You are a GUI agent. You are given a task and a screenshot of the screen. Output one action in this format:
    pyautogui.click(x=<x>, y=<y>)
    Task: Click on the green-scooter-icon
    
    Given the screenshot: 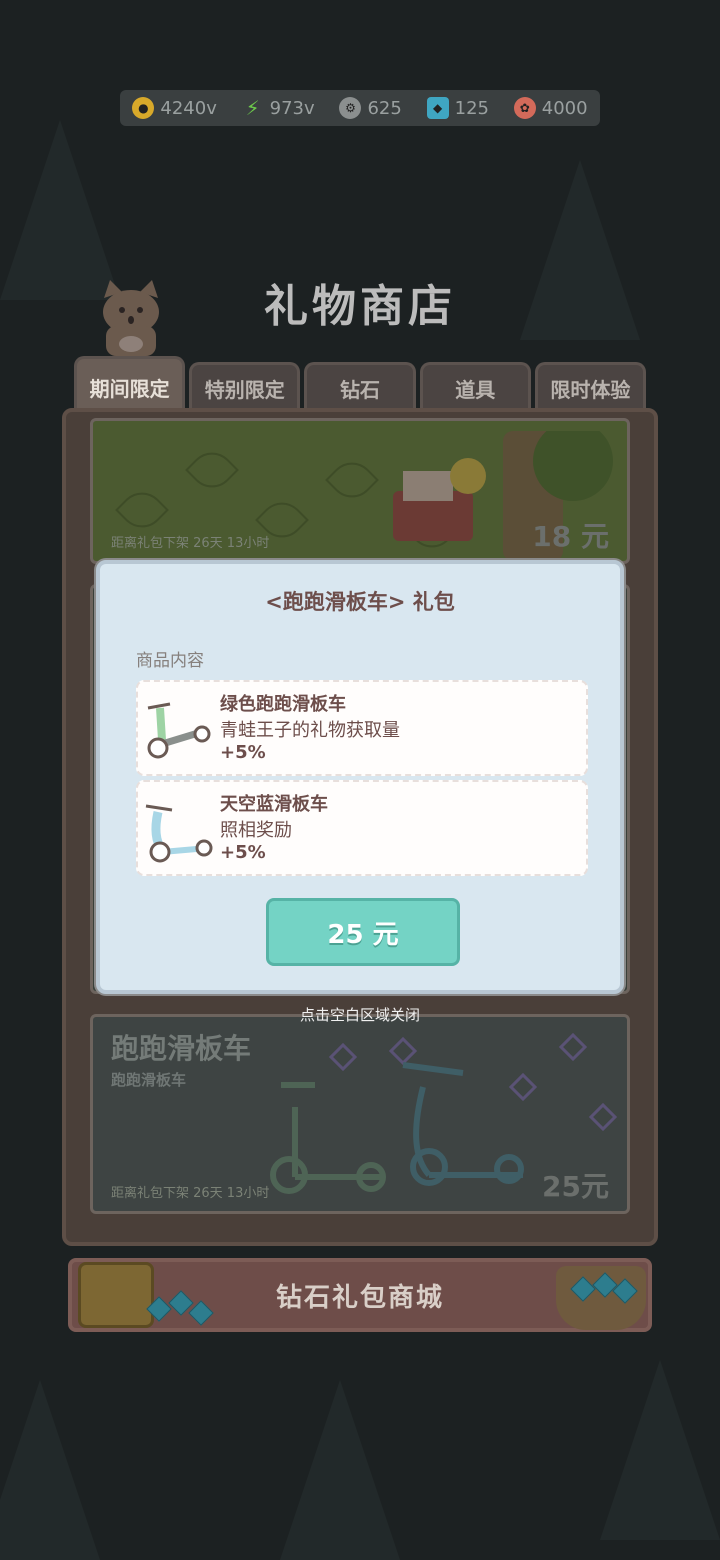 What is the action you would take?
    pyautogui.click(x=179, y=730)
    